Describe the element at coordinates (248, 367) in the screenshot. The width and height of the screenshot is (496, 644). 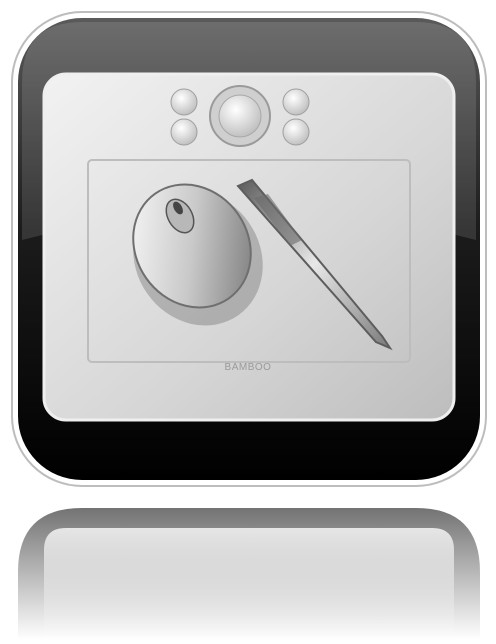
I see `brand-label: BAMBOO` at that location.